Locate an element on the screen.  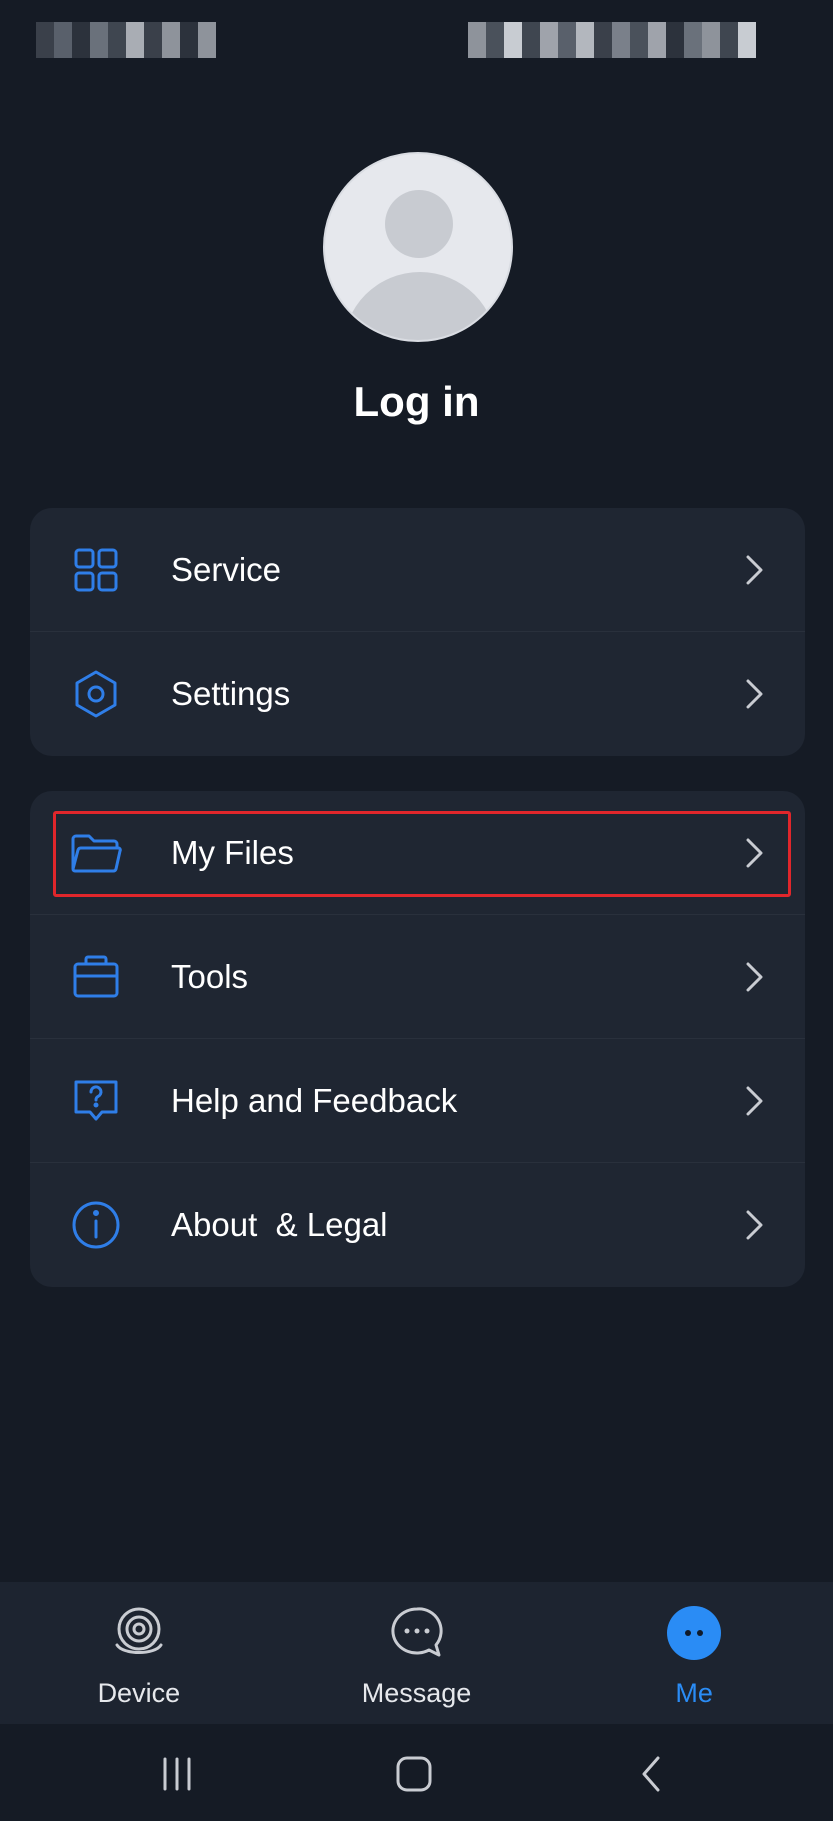
avatar-head is located at coordinates (419, 224).